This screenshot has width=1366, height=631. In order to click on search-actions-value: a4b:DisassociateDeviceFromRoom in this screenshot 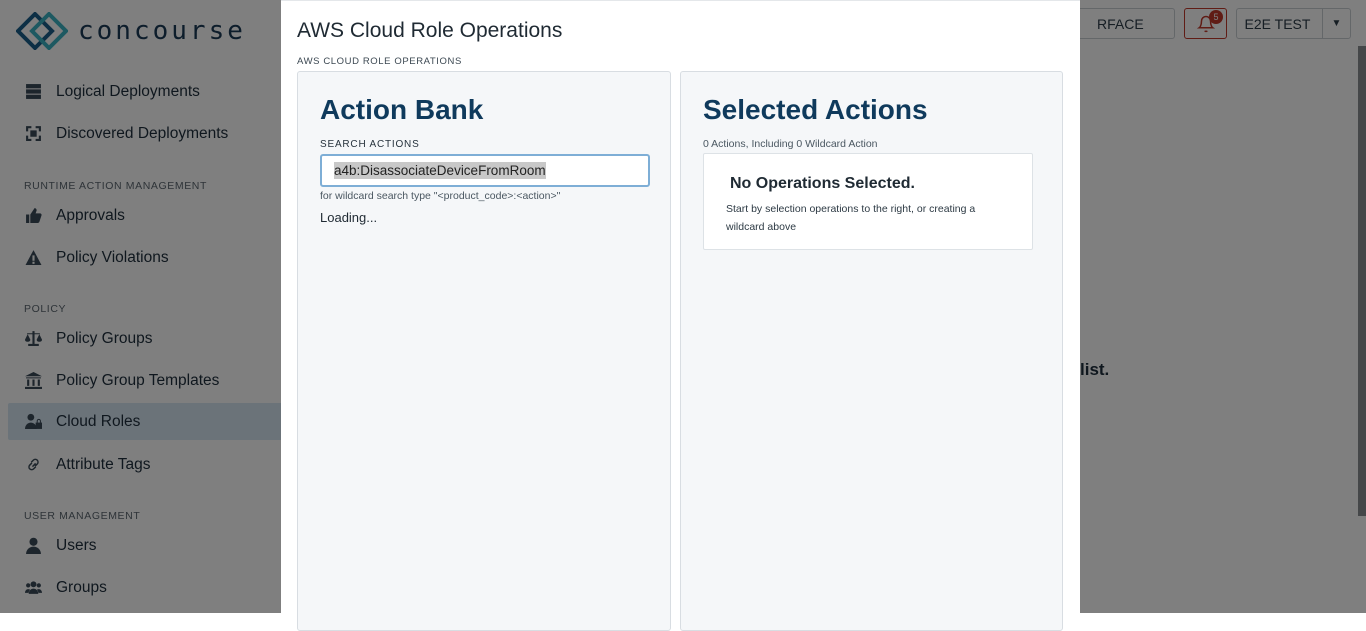, I will do `click(440, 170)`.